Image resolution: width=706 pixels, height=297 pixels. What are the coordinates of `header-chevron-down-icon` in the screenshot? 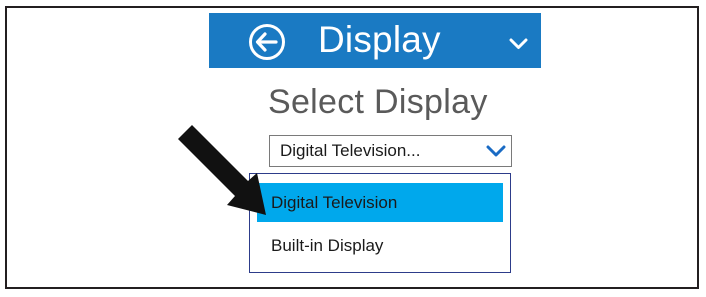 It's located at (518, 44).